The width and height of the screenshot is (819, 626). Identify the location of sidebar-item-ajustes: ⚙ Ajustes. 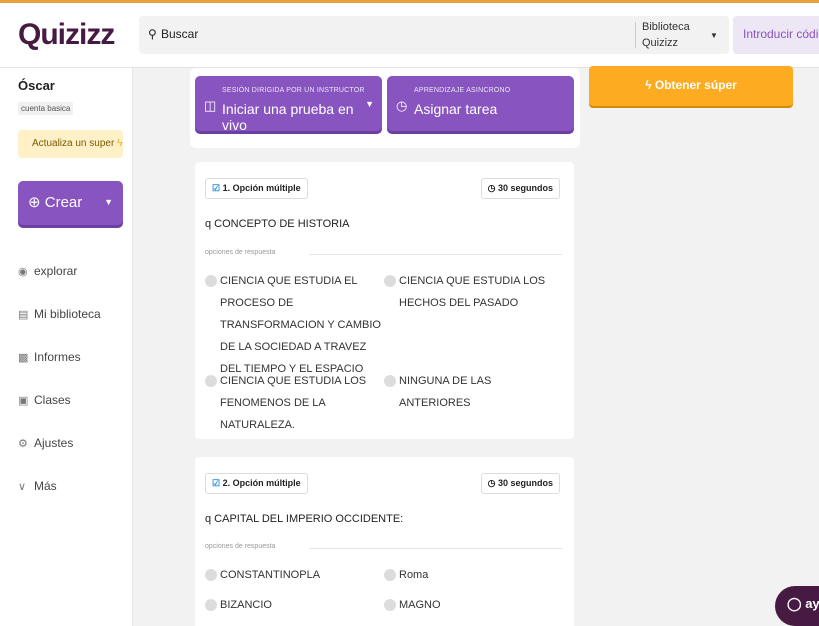
(45, 443).